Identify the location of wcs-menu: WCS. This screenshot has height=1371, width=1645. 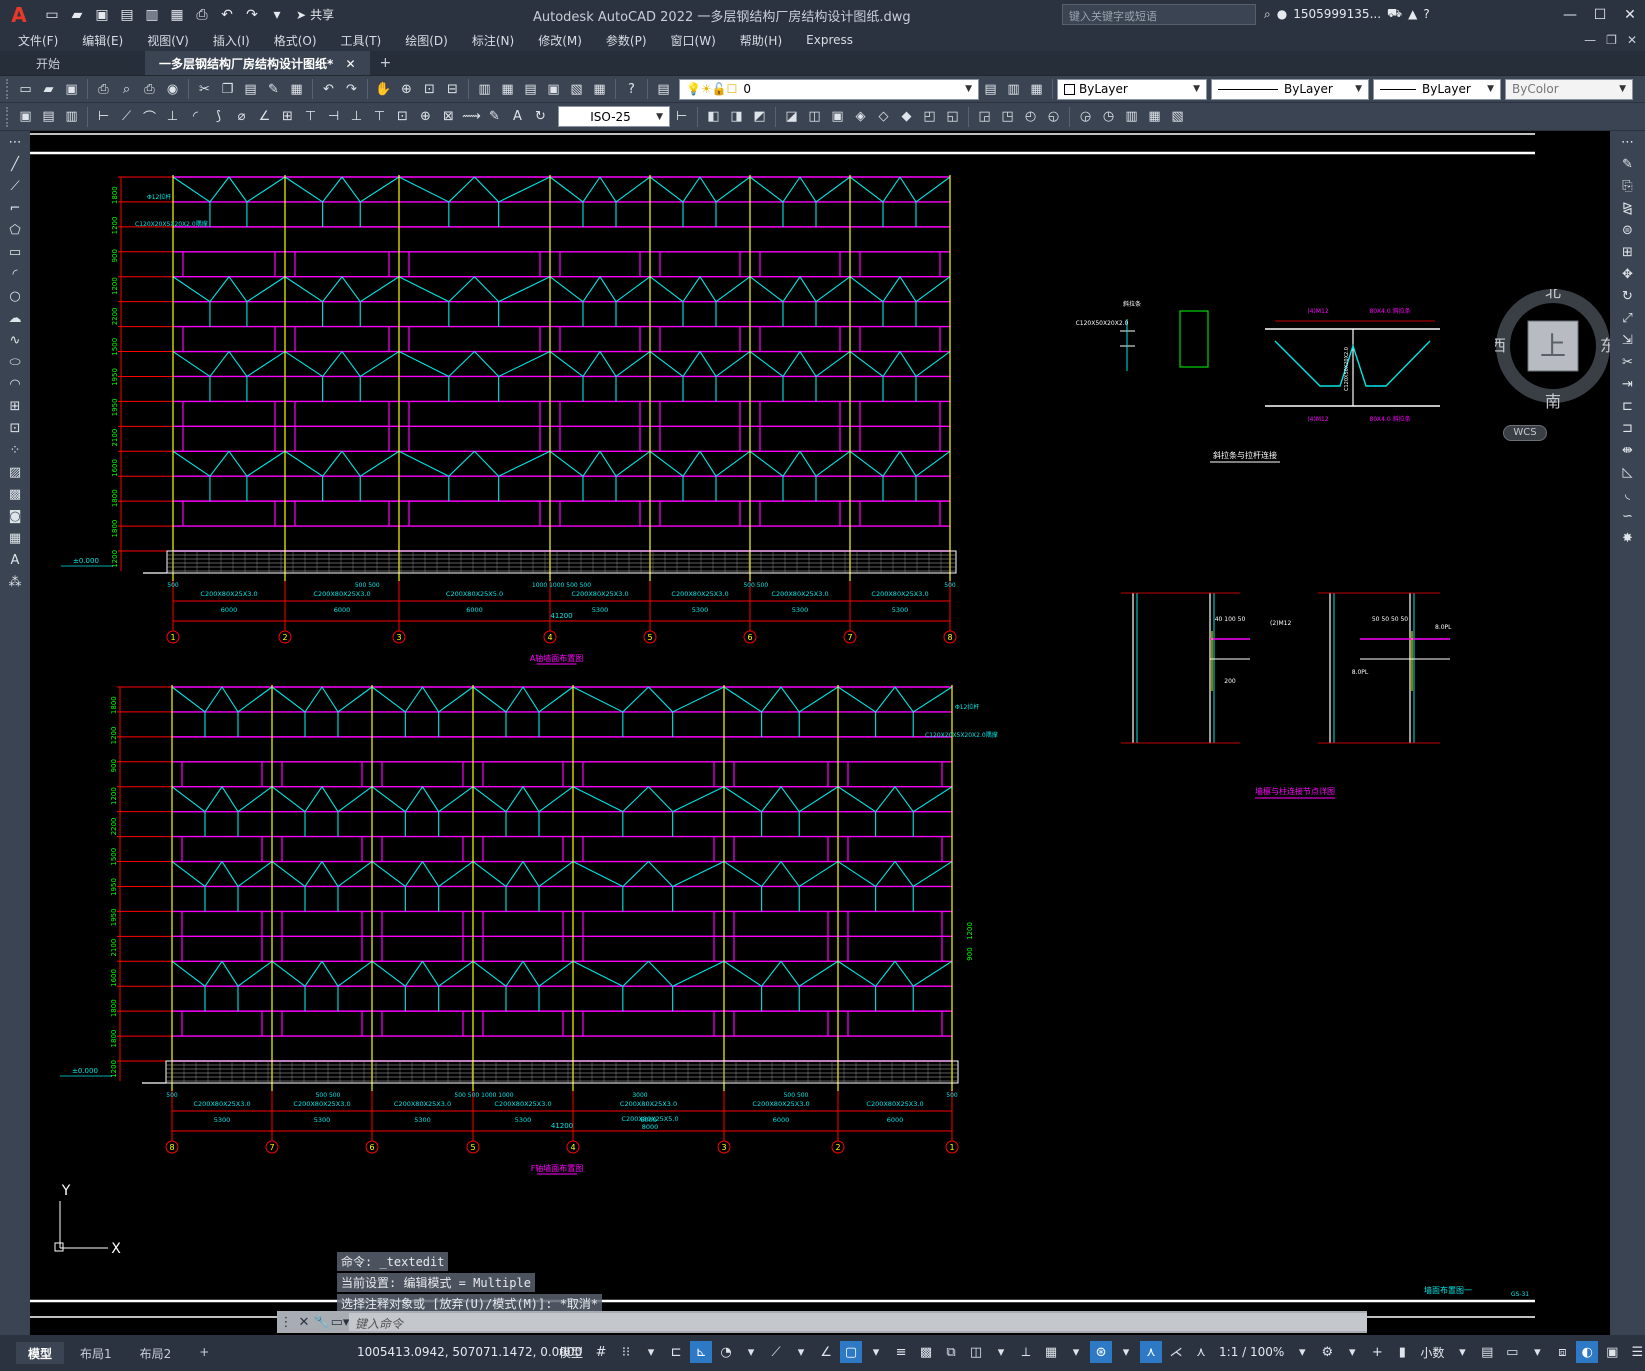
(1525, 433).